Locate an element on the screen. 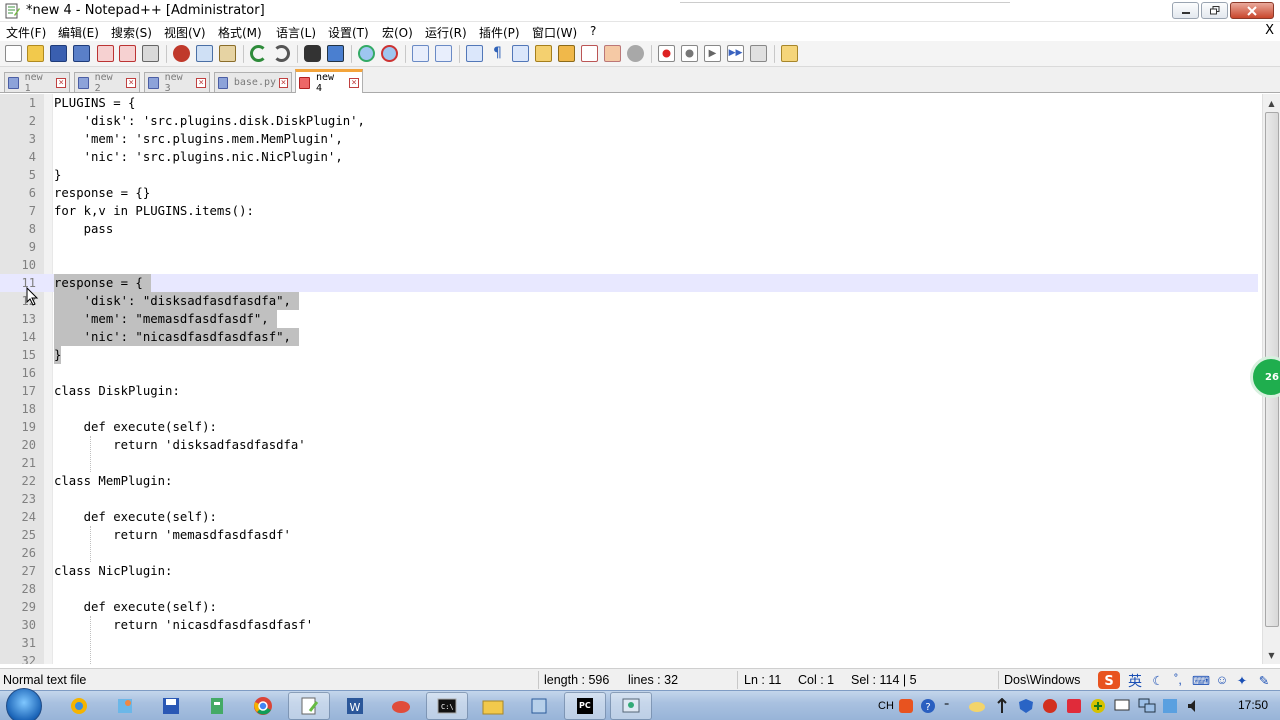 Image resolution: width=1280 pixels, height=720 pixels. doc-map-icon is located at coordinates (566, 53).